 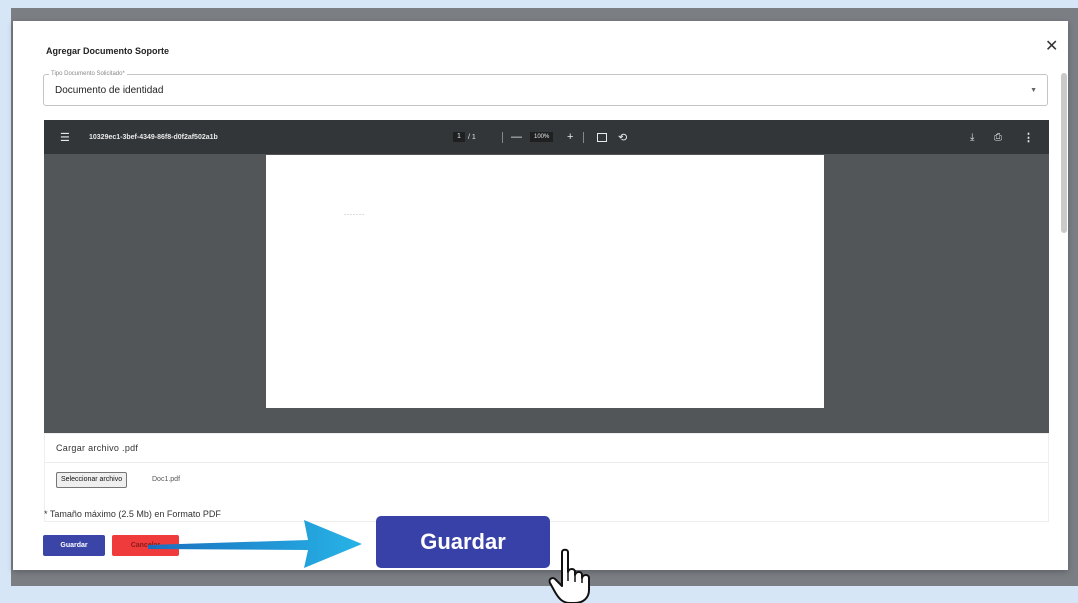 I want to click on zoom-level: 100%, so click(x=542, y=137).